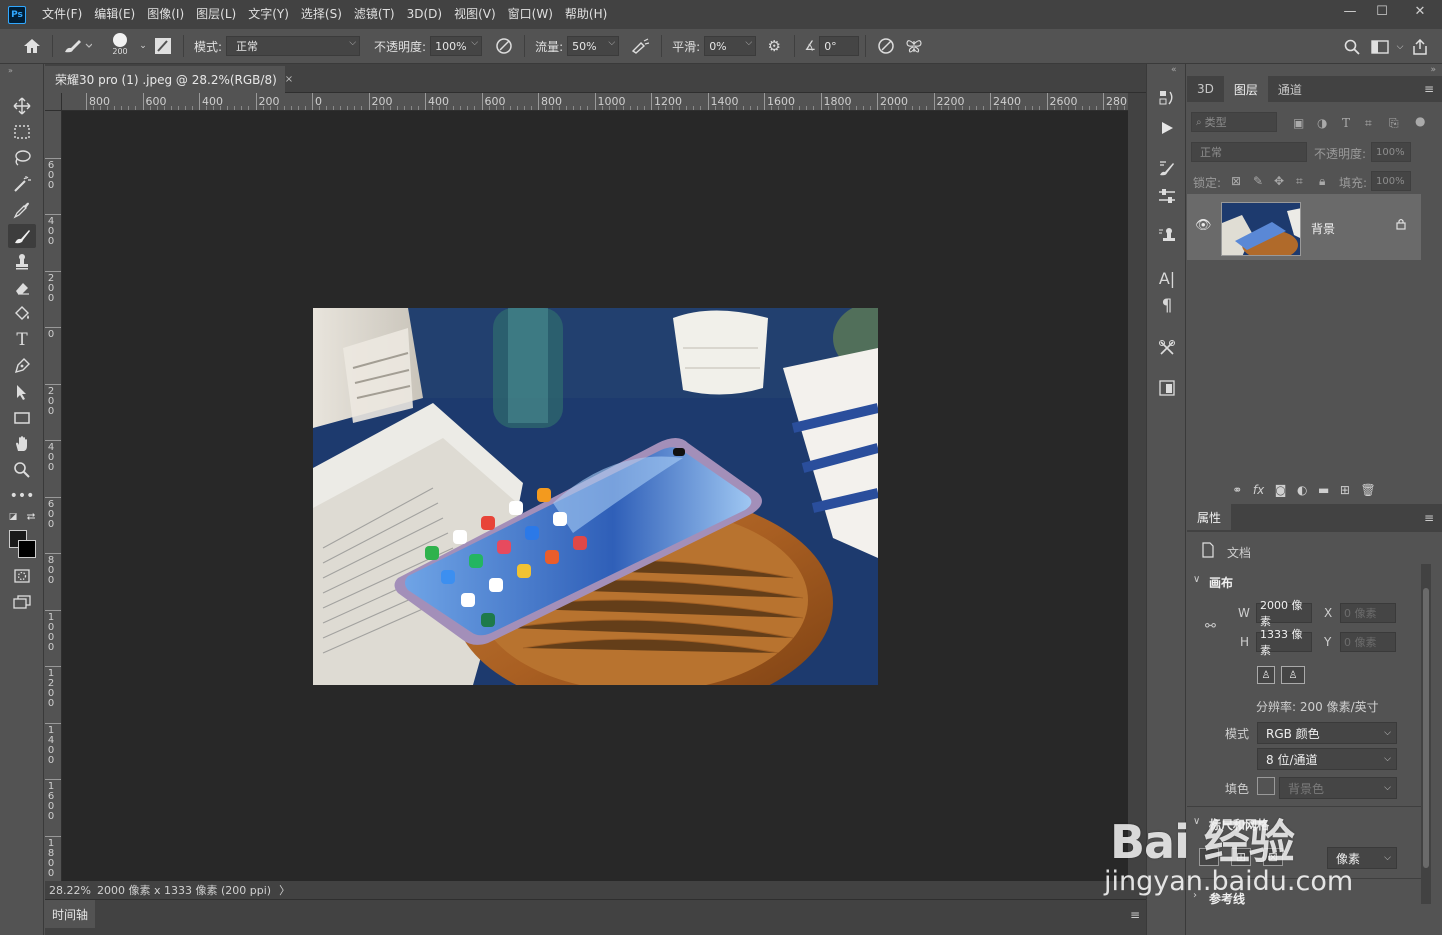 The width and height of the screenshot is (1442, 935). What do you see at coordinates (1431, 334) in the screenshot?
I see `layers-scrollbar` at bounding box center [1431, 334].